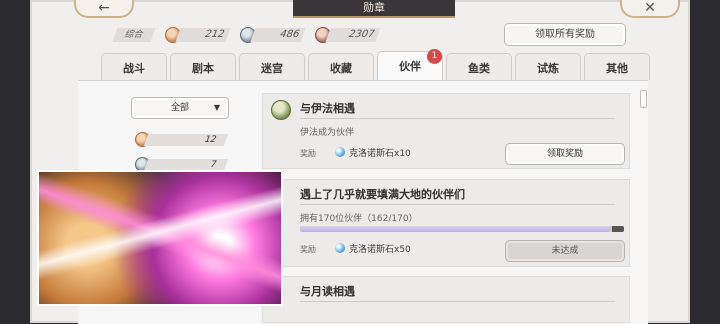  What do you see at coordinates (434, 56) in the screenshot?
I see `notification-badge: 1` at bounding box center [434, 56].